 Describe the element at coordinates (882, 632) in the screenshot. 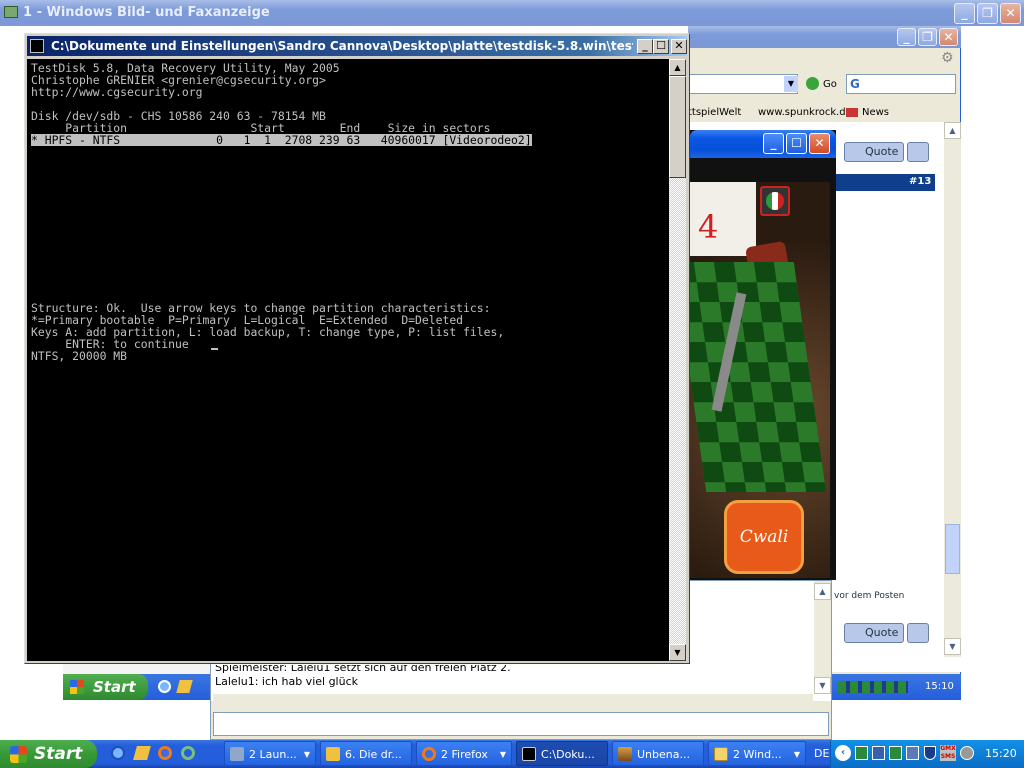

I see `quote-label-2: Quote` at that location.